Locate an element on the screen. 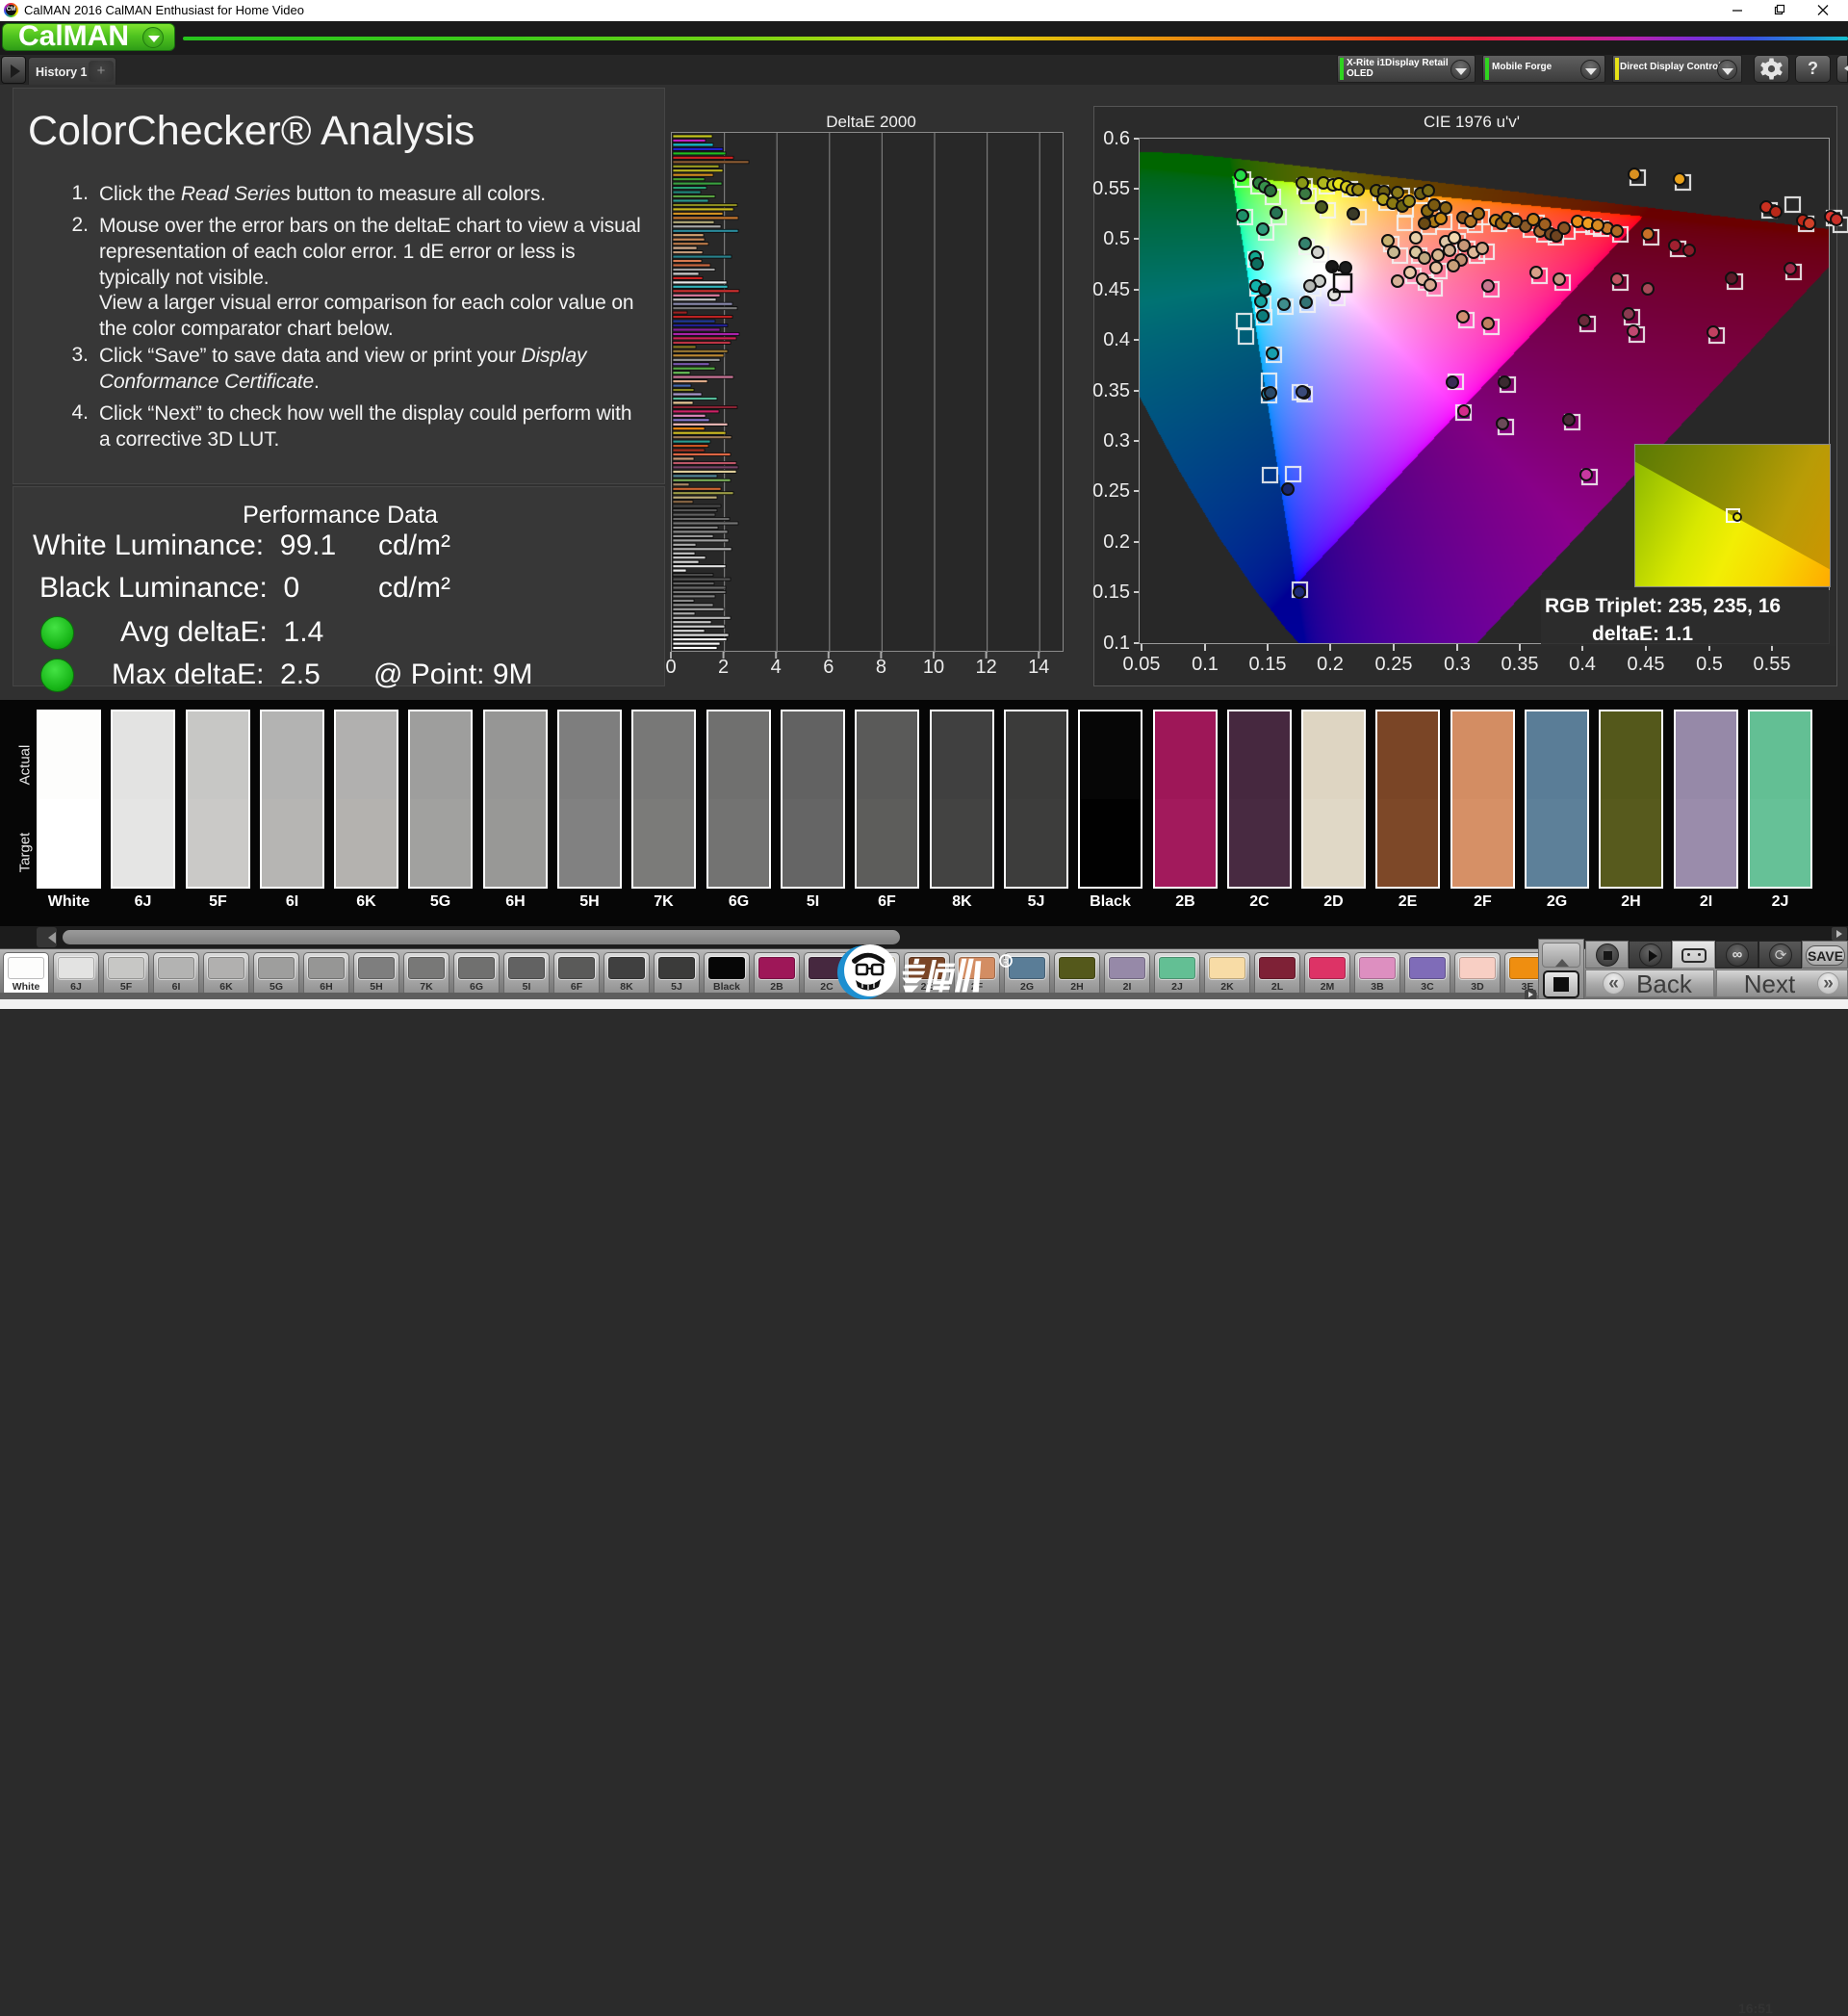 The height and width of the screenshot is (2016, 1848). svg-text: 4 is located at coordinates (776, 667).